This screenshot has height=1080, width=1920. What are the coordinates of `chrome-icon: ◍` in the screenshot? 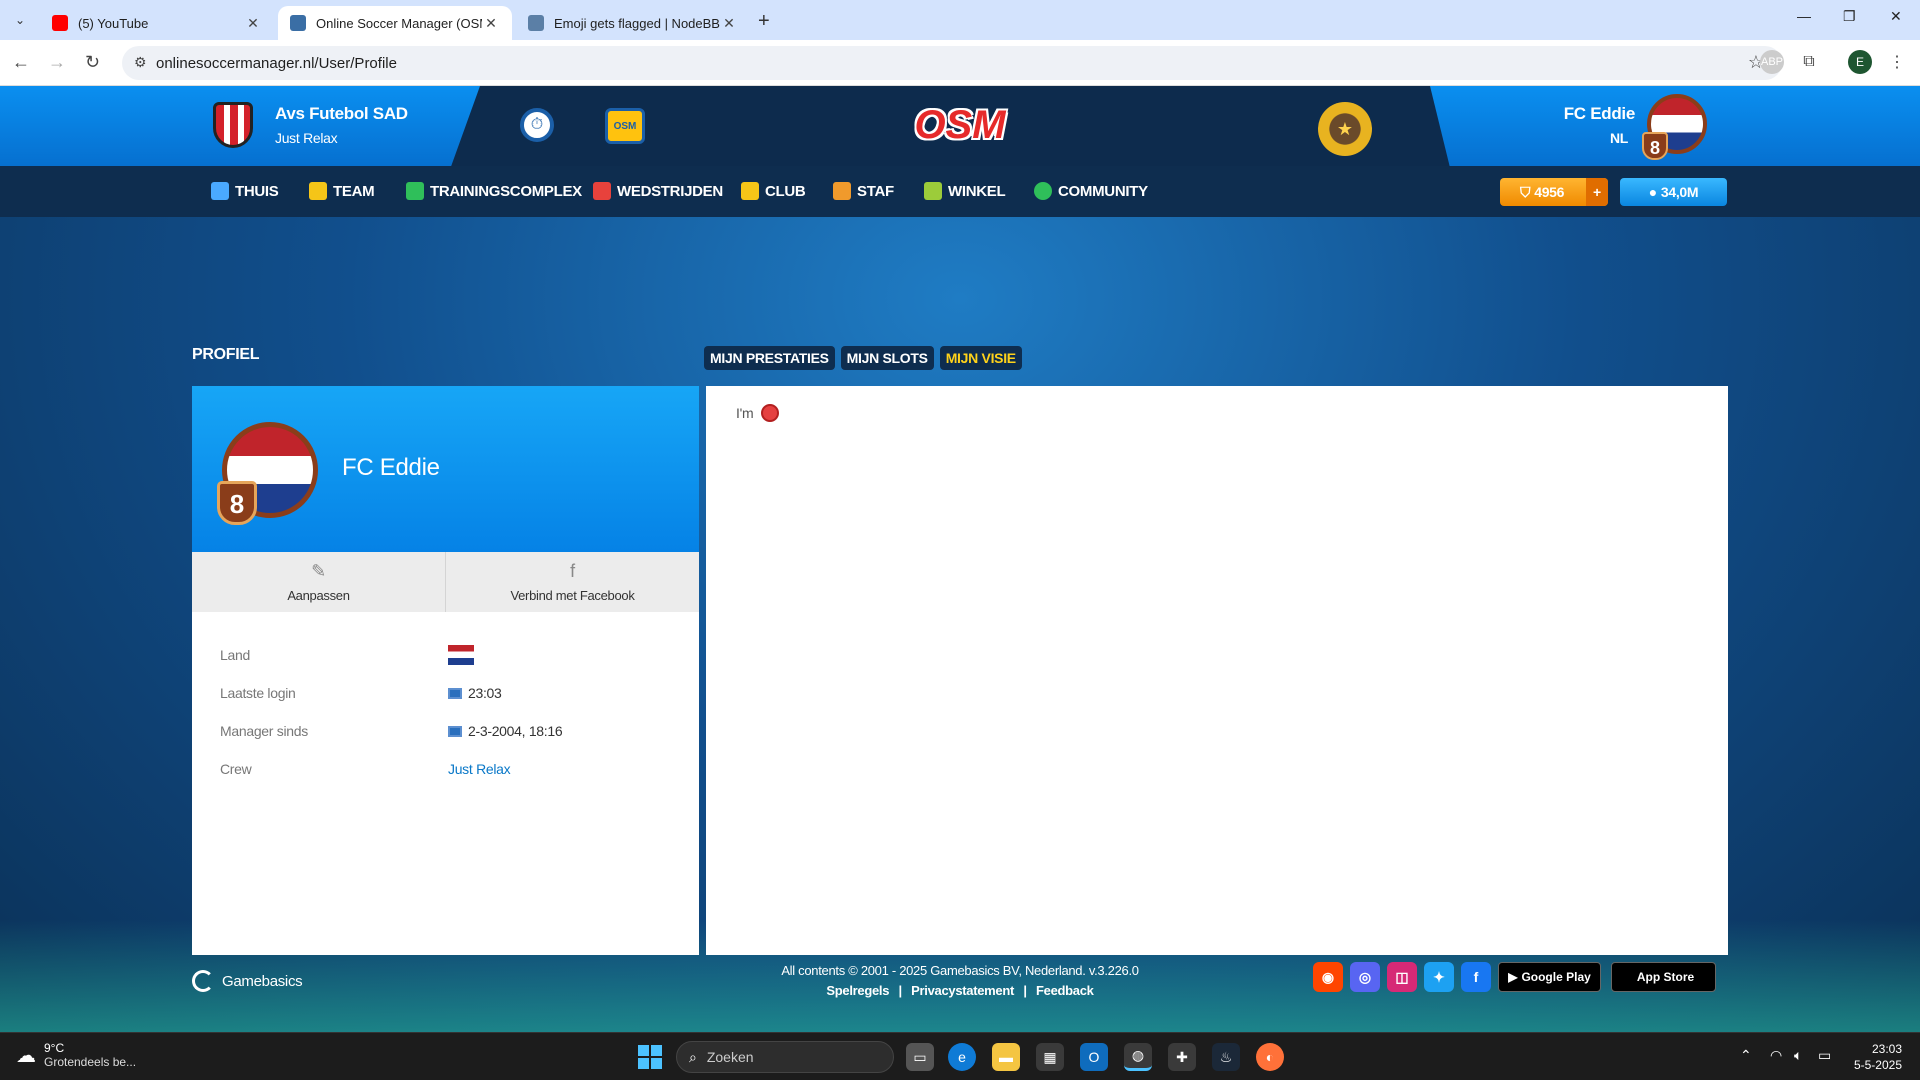 It's located at (1138, 1057).